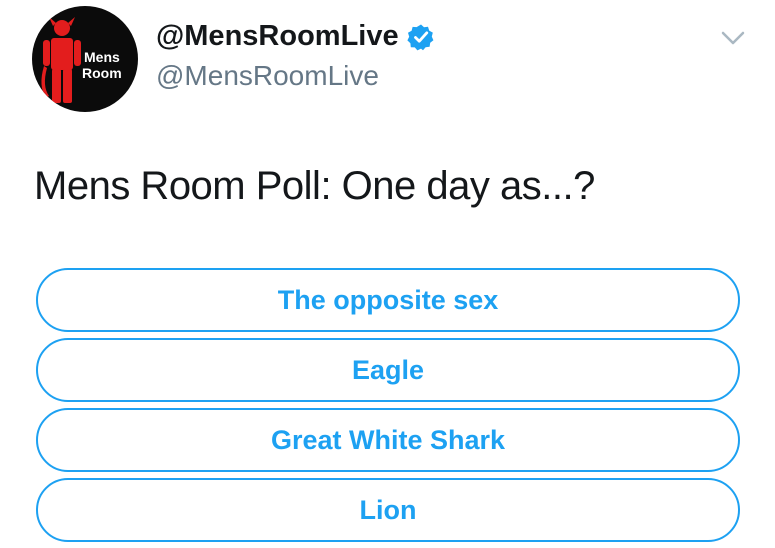 This screenshot has width=775, height=548. I want to click on avatar-line2: Room, so click(102, 73).